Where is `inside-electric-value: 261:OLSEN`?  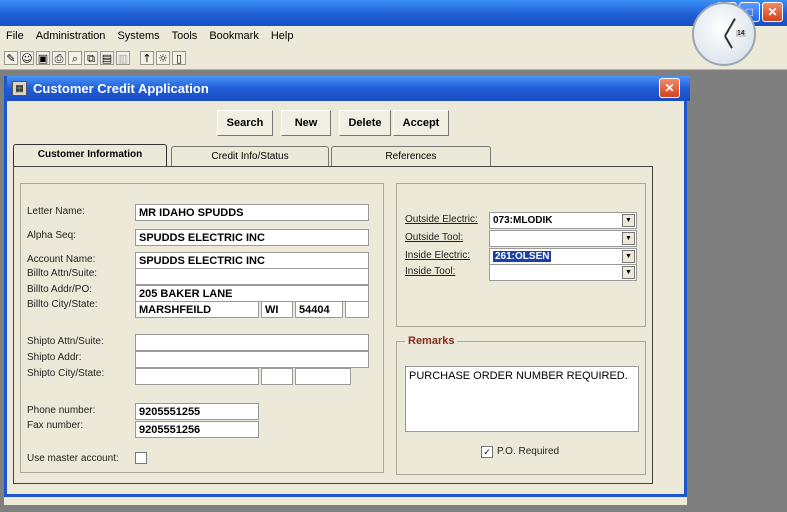 inside-electric-value: 261:OLSEN is located at coordinates (522, 256).